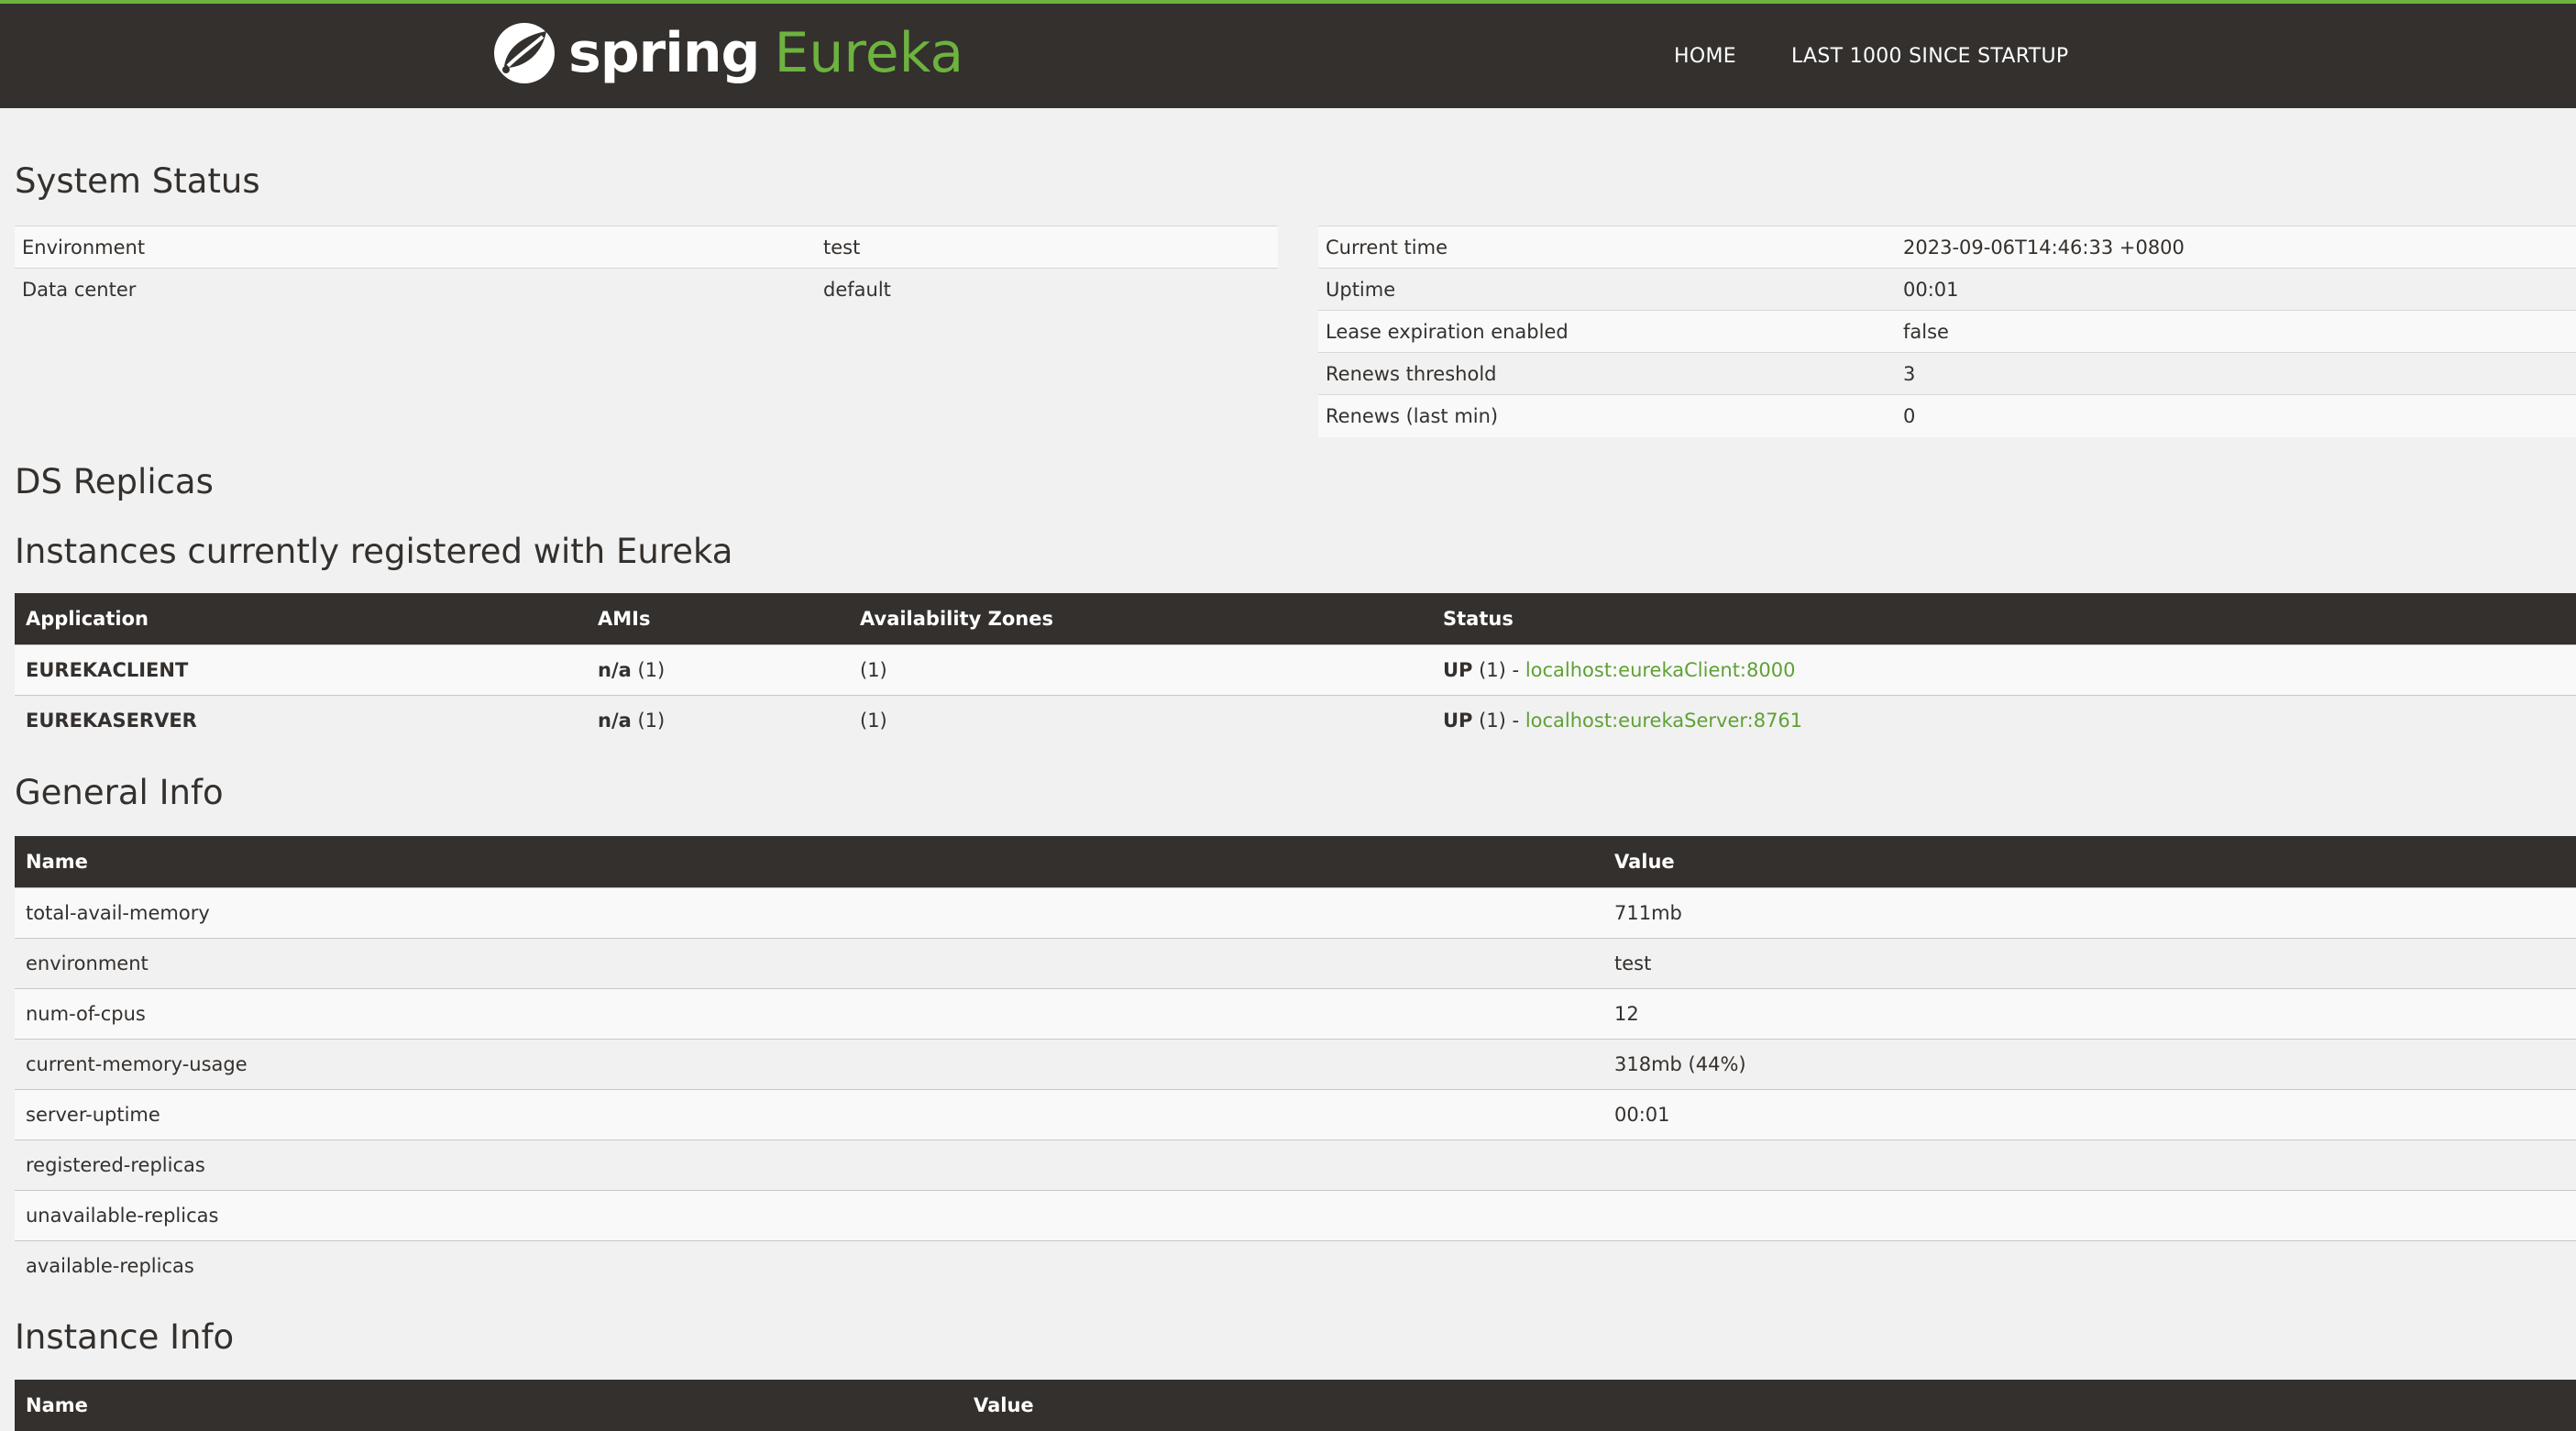 Image resolution: width=2576 pixels, height=1431 pixels. Describe the element at coordinates (1607, 373) in the screenshot. I see `status-key: Renews threshold` at that location.